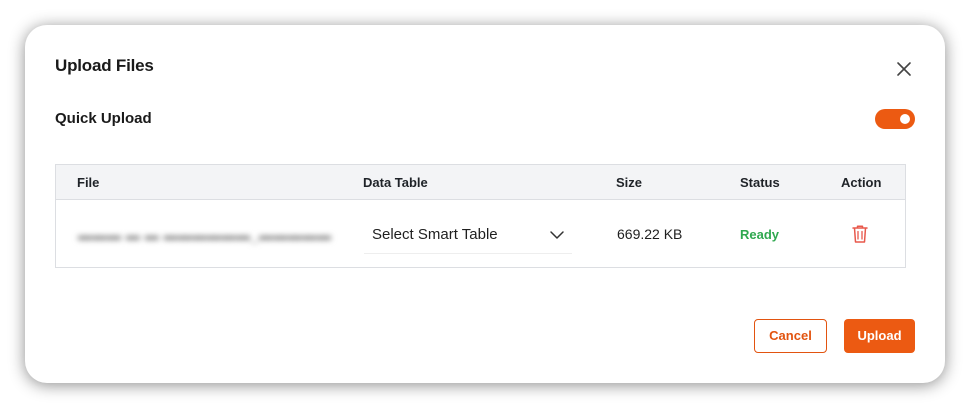  Describe the element at coordinates (435, 234) in the screenshot. I see `smart-table-select-value: Select Smart Table` at that location.